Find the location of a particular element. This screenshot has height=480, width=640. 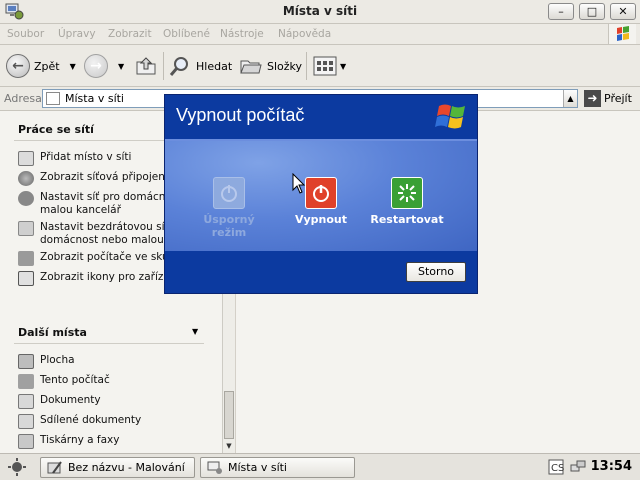

place-label: Tiskárny a faxy is located at coordinates (80, 440).